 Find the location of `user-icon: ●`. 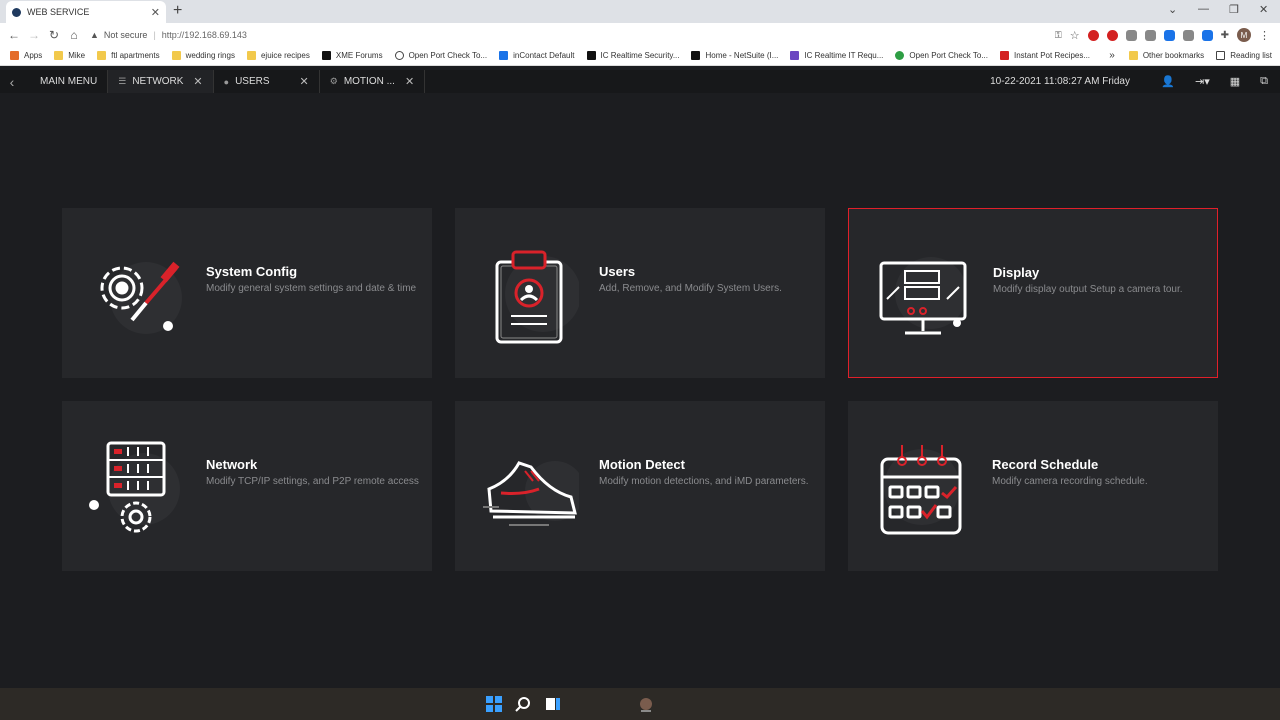

user-icon: ● is located at coordinates (226, 81).